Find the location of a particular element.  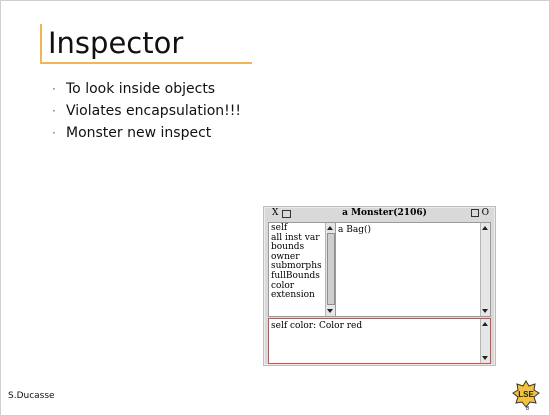

expand-icon: O is located at coordinates (485, 213).